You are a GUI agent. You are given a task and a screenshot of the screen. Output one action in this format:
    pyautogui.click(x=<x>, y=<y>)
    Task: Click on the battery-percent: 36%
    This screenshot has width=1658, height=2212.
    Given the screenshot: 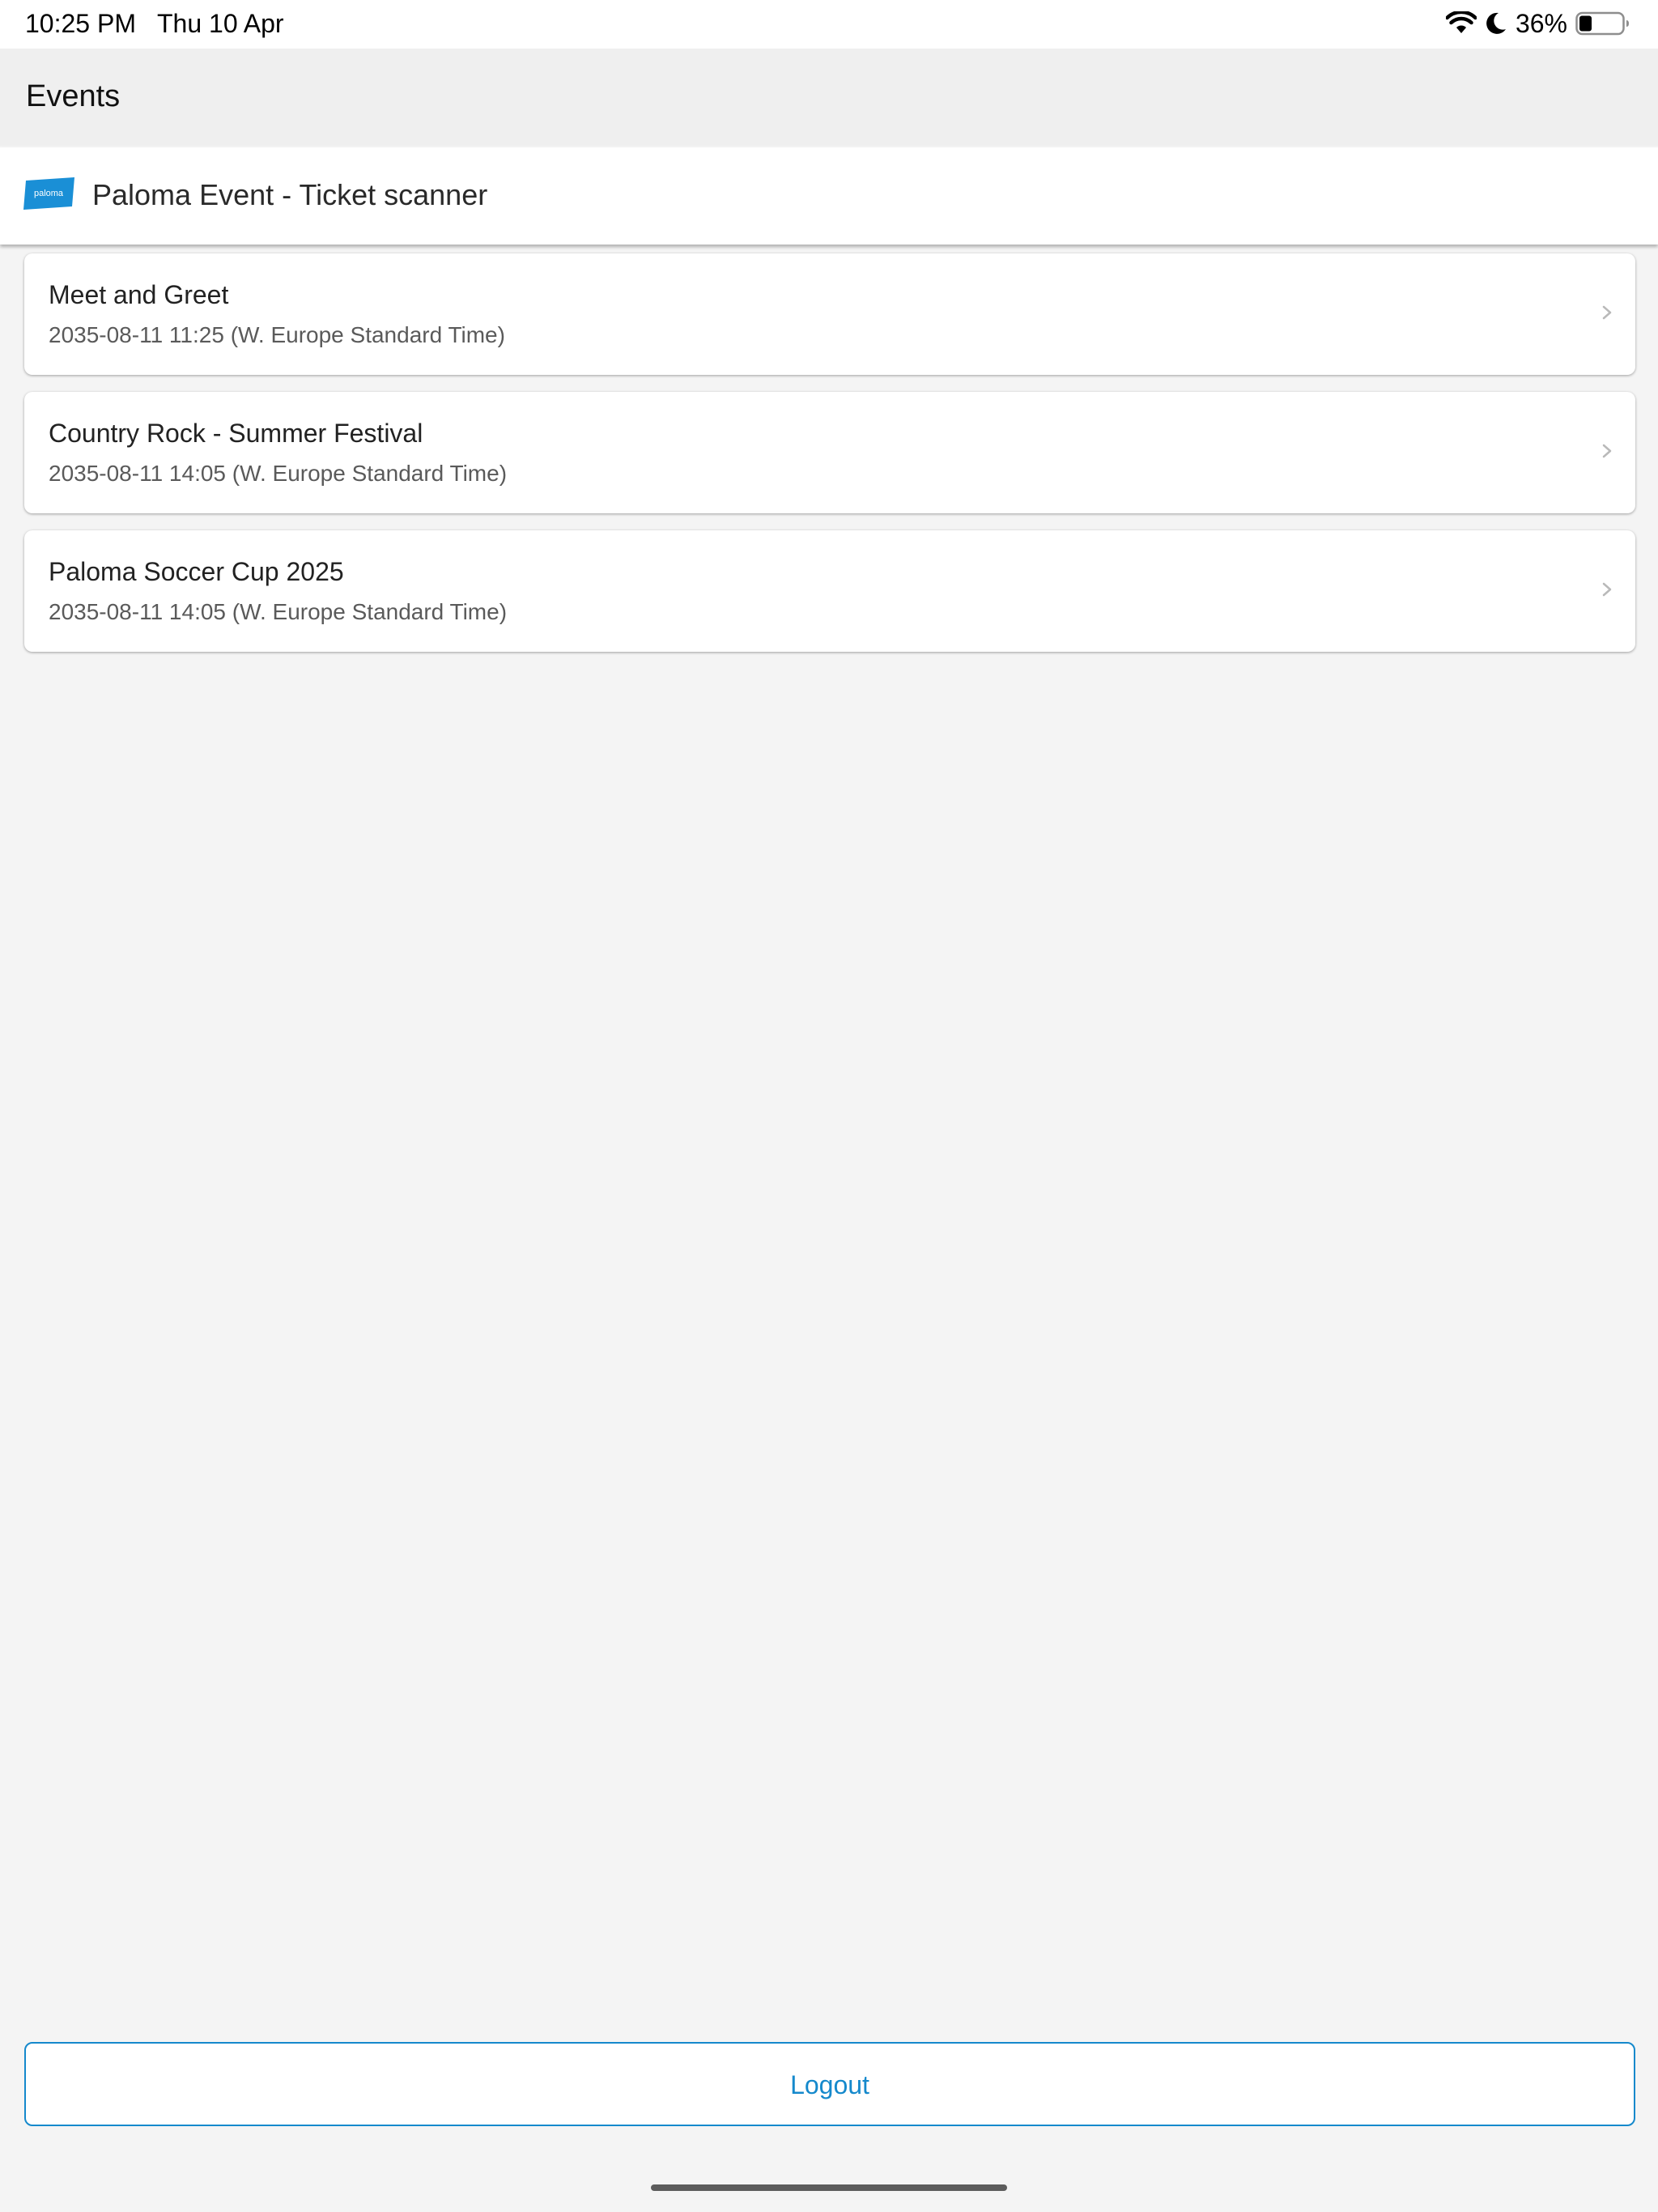 What is the action you would take?
    pyautogui.click(x=1541, y=24)
    